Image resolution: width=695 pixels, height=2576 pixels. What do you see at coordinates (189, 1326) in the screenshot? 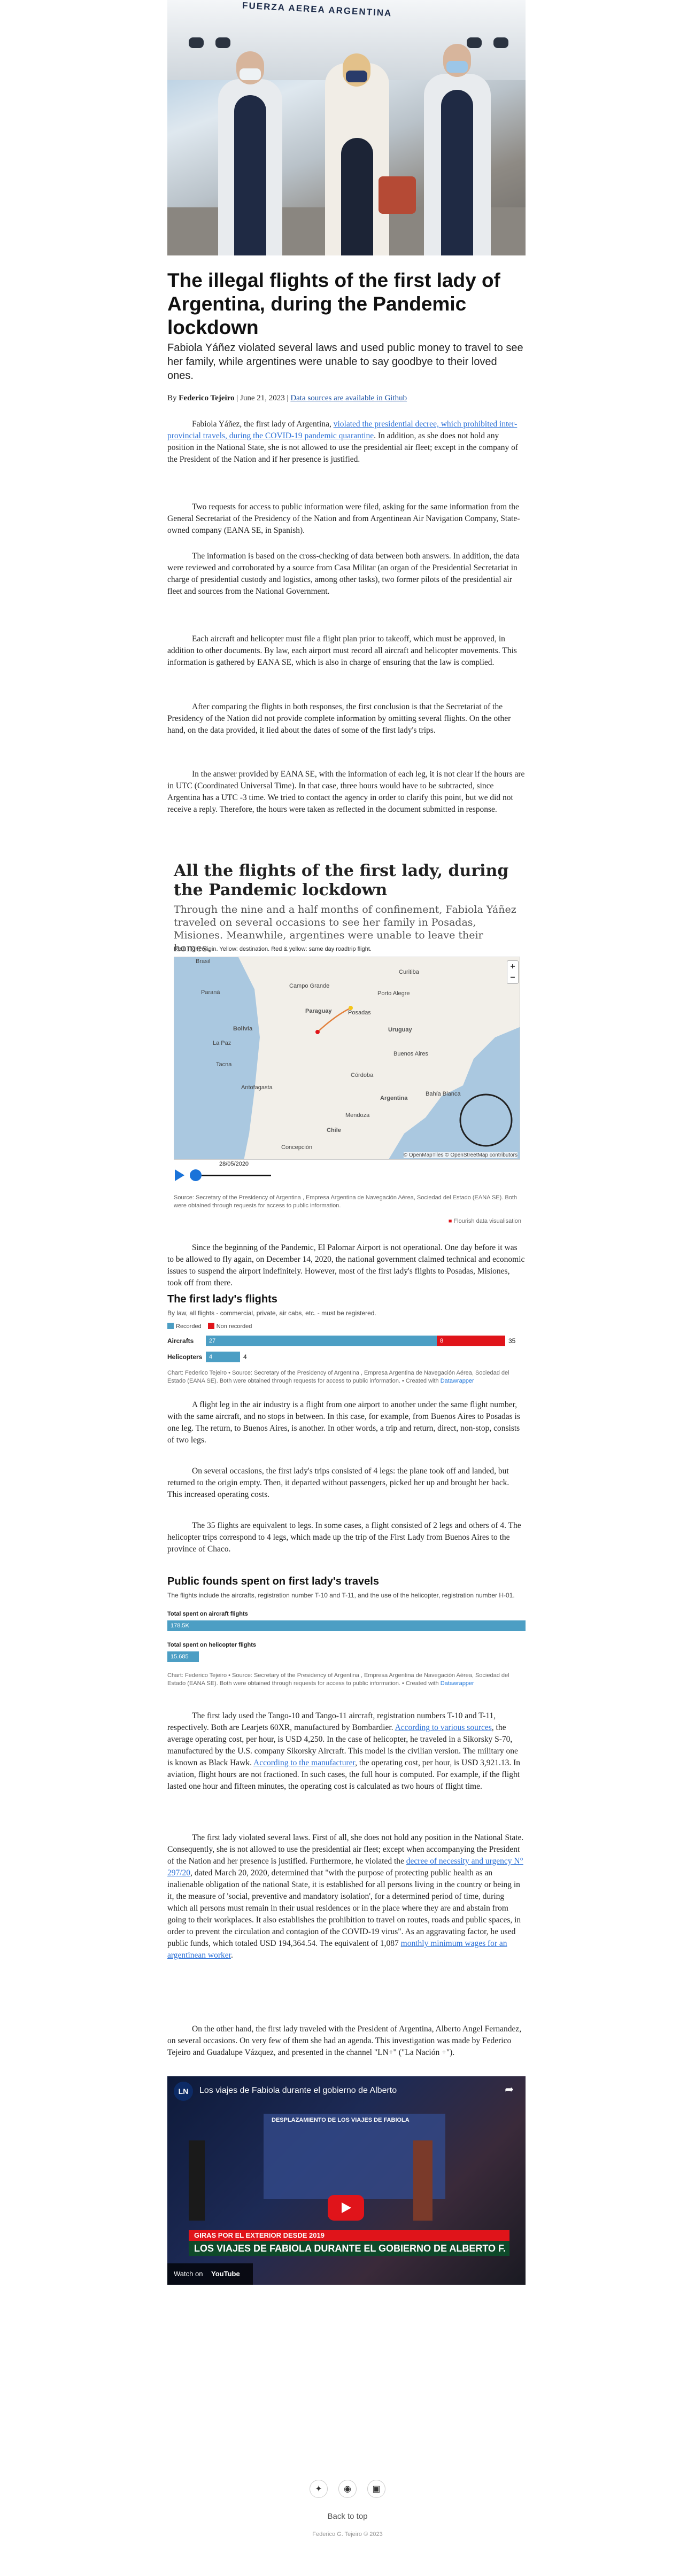
I see `legend-label: Recorded` at bounding box center [189, 1326].